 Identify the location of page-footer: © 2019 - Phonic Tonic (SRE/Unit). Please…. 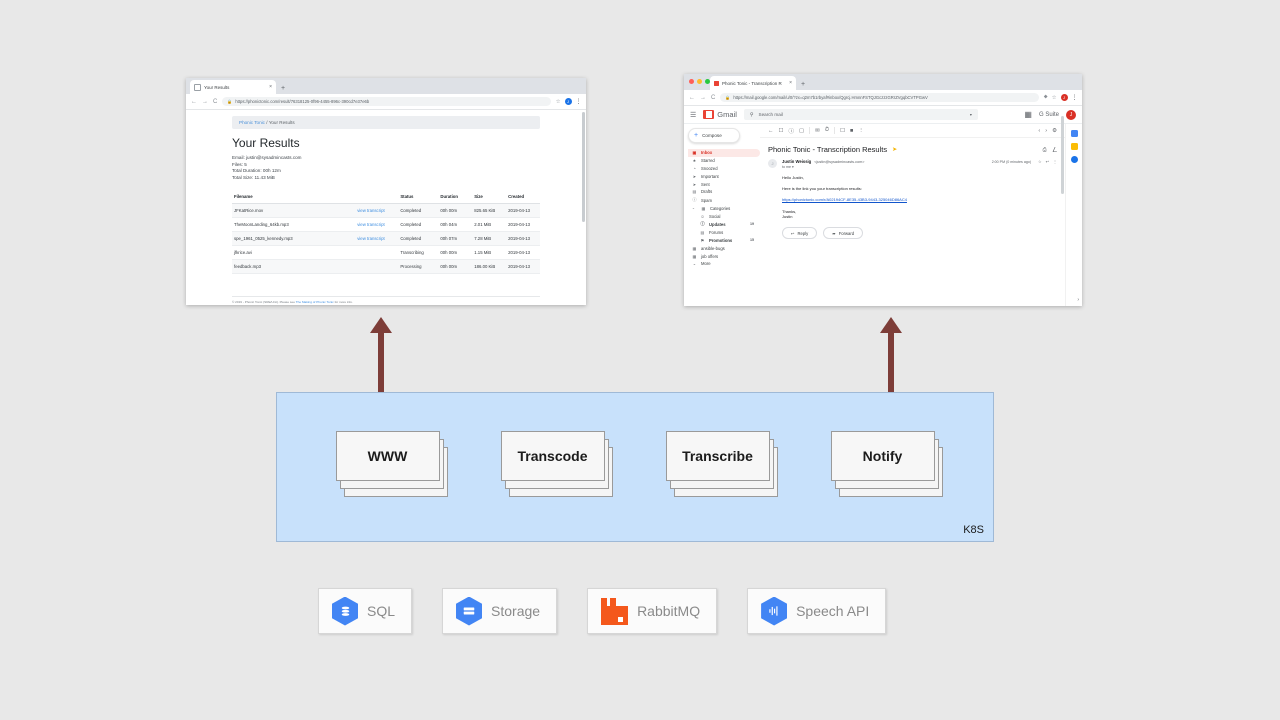
(386, 300).